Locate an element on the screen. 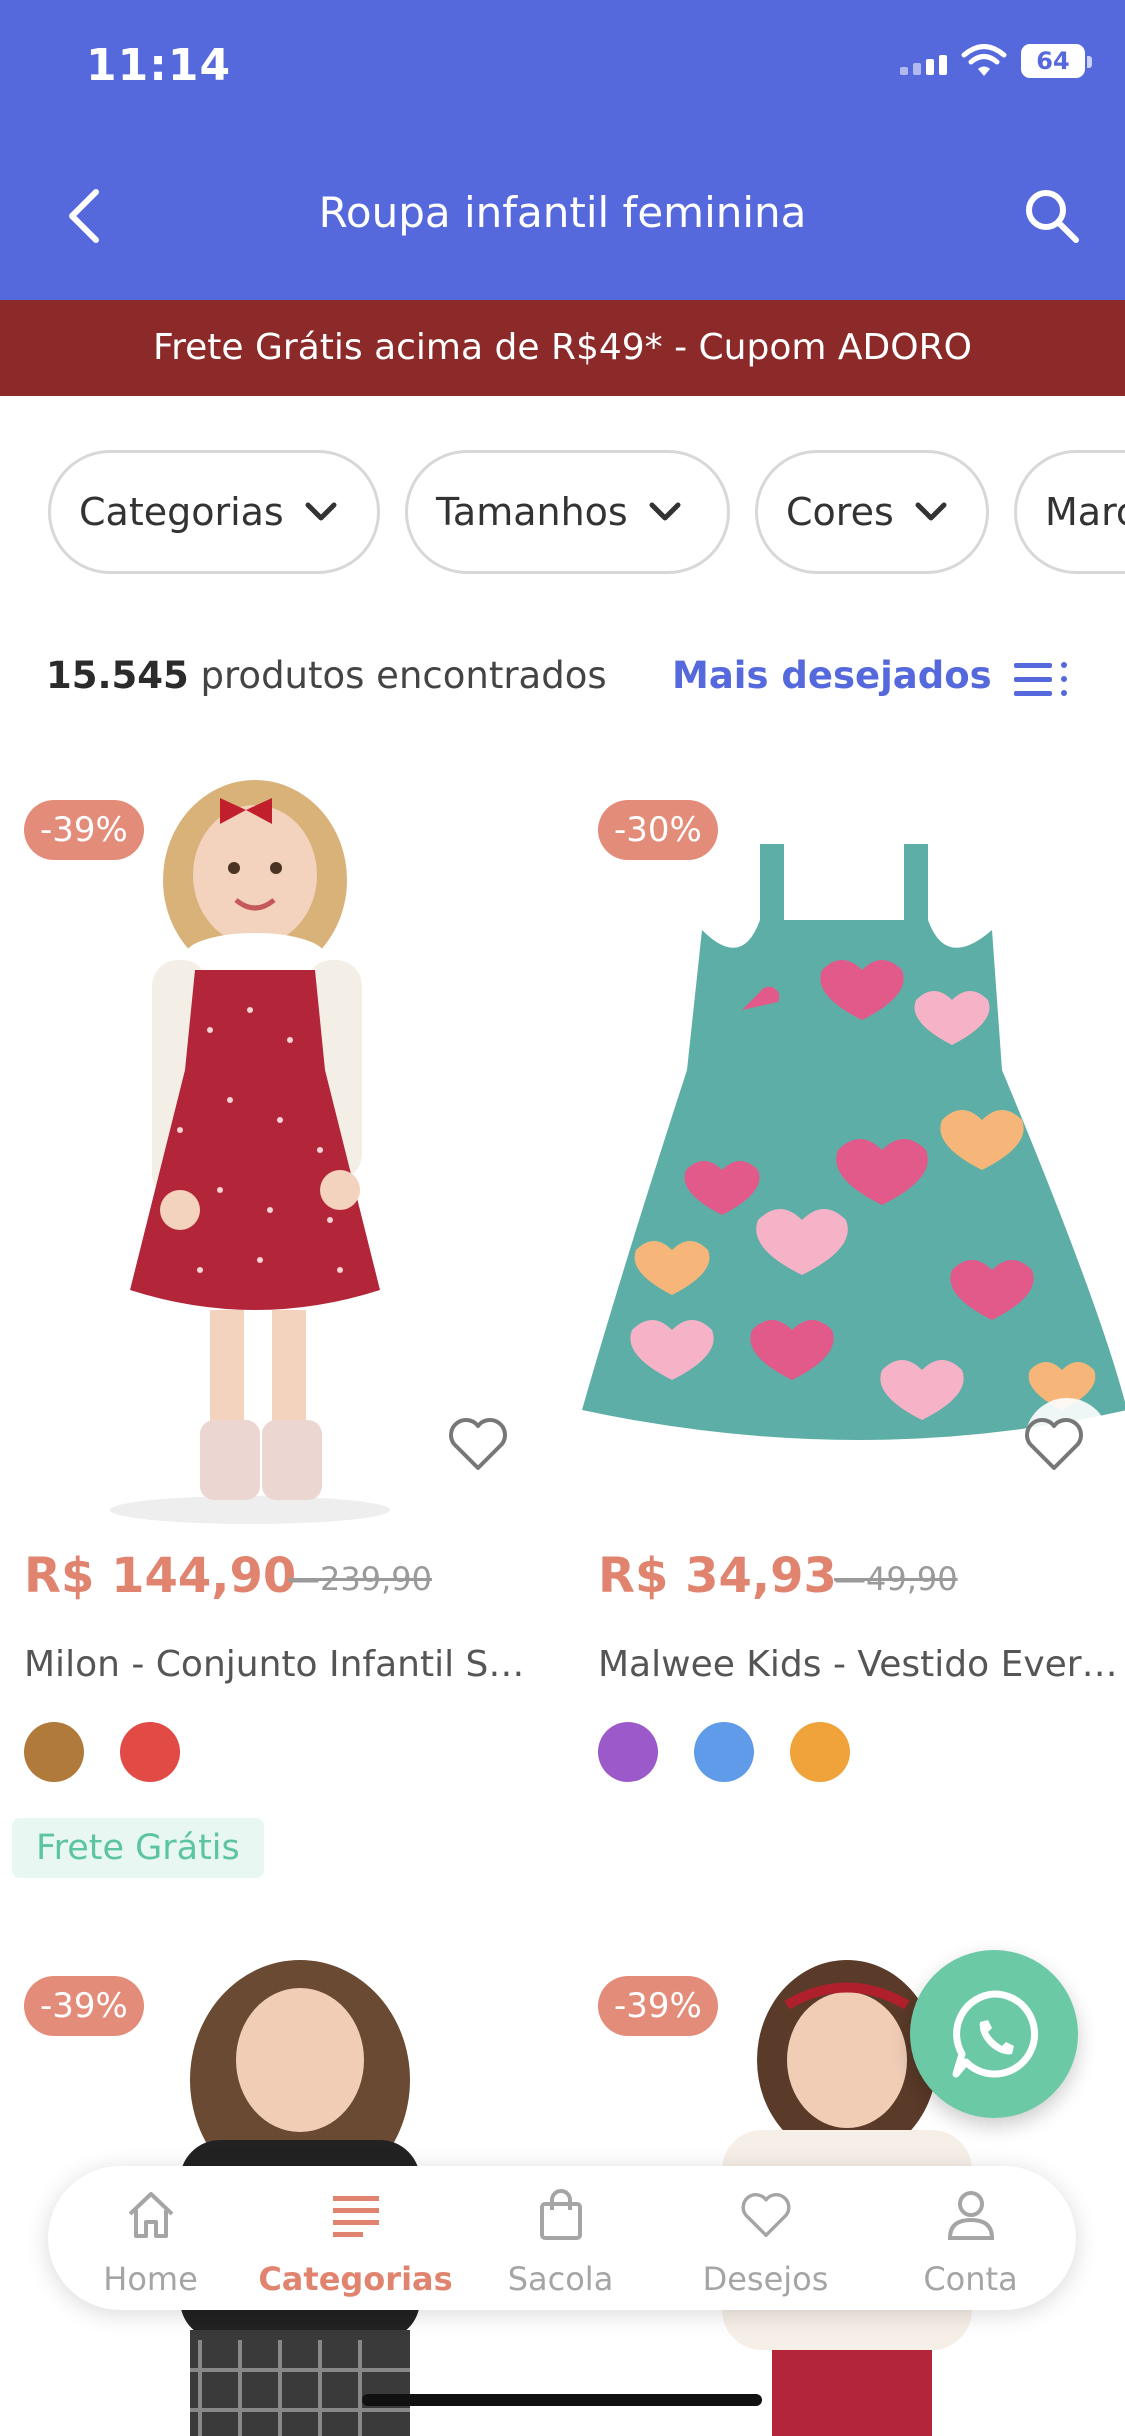 The height and width of the screenshot is (2436, 1125). signal-icon is located at coordinates (923, 61).